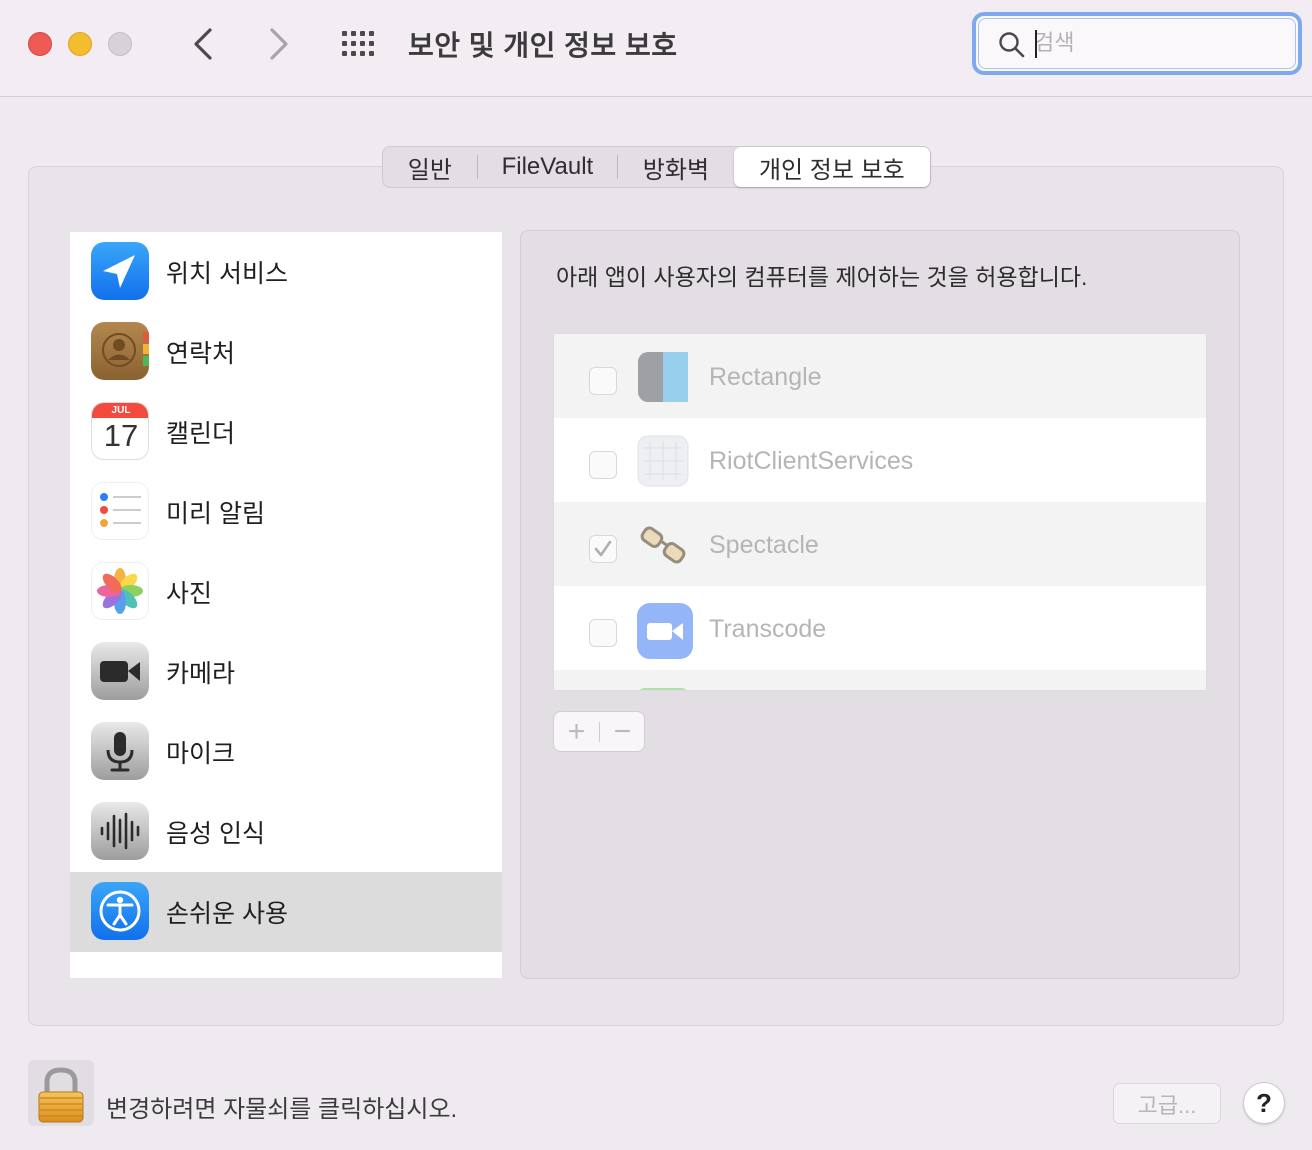  What do you see at coordinates (543, 45) in the screenshot?
I see `window-title: 보안 및 개인 정보 보호` at bounding box center [543, 45].